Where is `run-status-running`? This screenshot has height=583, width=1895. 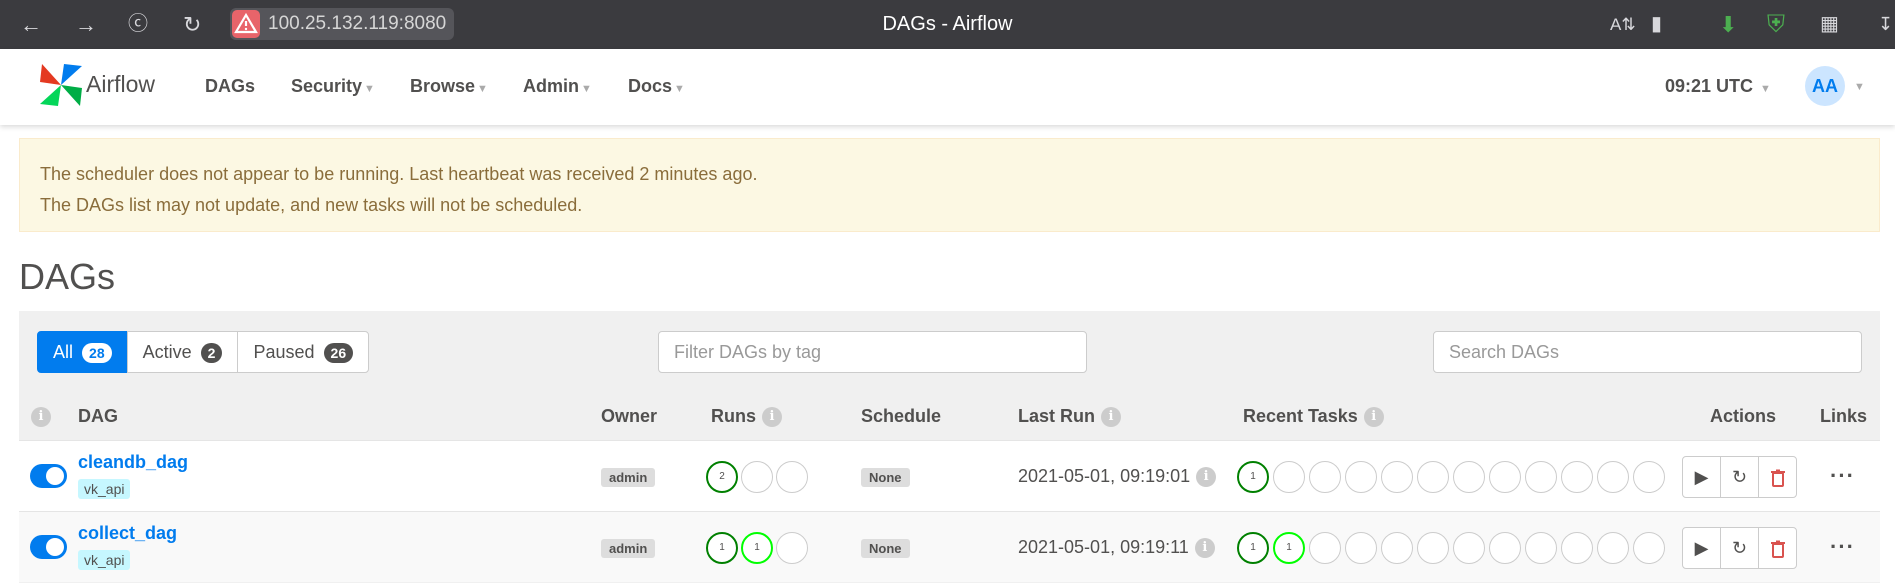
run-status-running is located at coordinates (757, 477).